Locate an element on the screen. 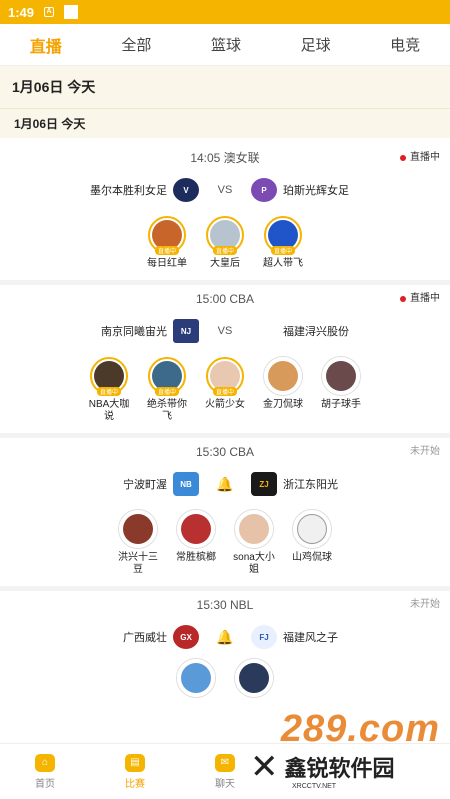  match-time-league: 15:30 CBA is located at coordinates (225, 452).